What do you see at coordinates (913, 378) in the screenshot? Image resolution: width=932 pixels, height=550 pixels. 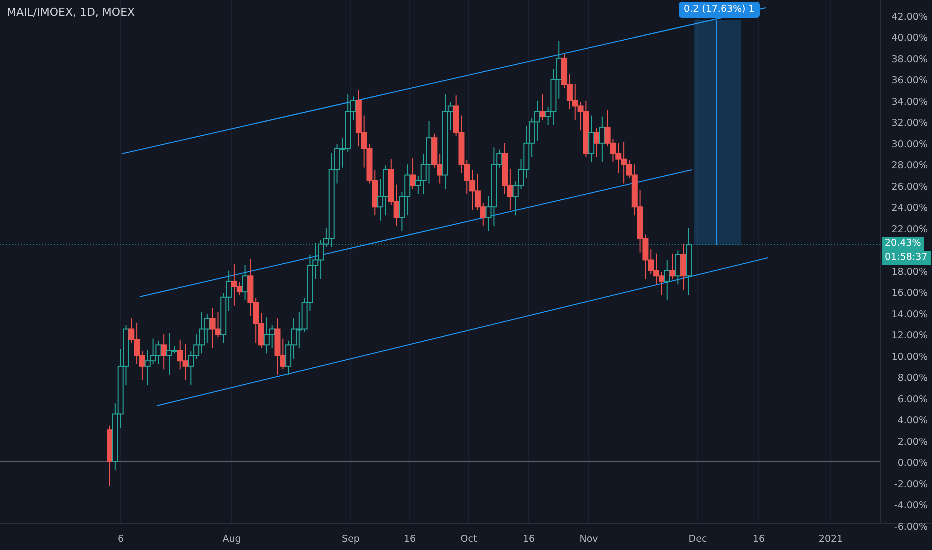 I see `price-tick: 8.00%` at bounding box center [913, 378].